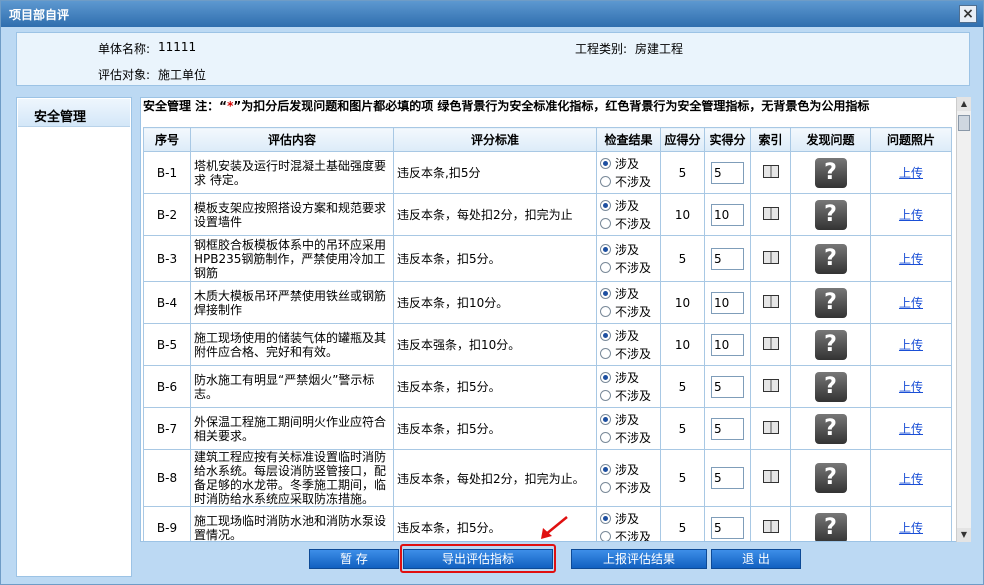 The width and height of the screenshot is (984, 585). What do you see at coordinates (639, 559) in the screenshot?
I see `report-results-button: 上报评估结果` at bounding box center [639, 559].